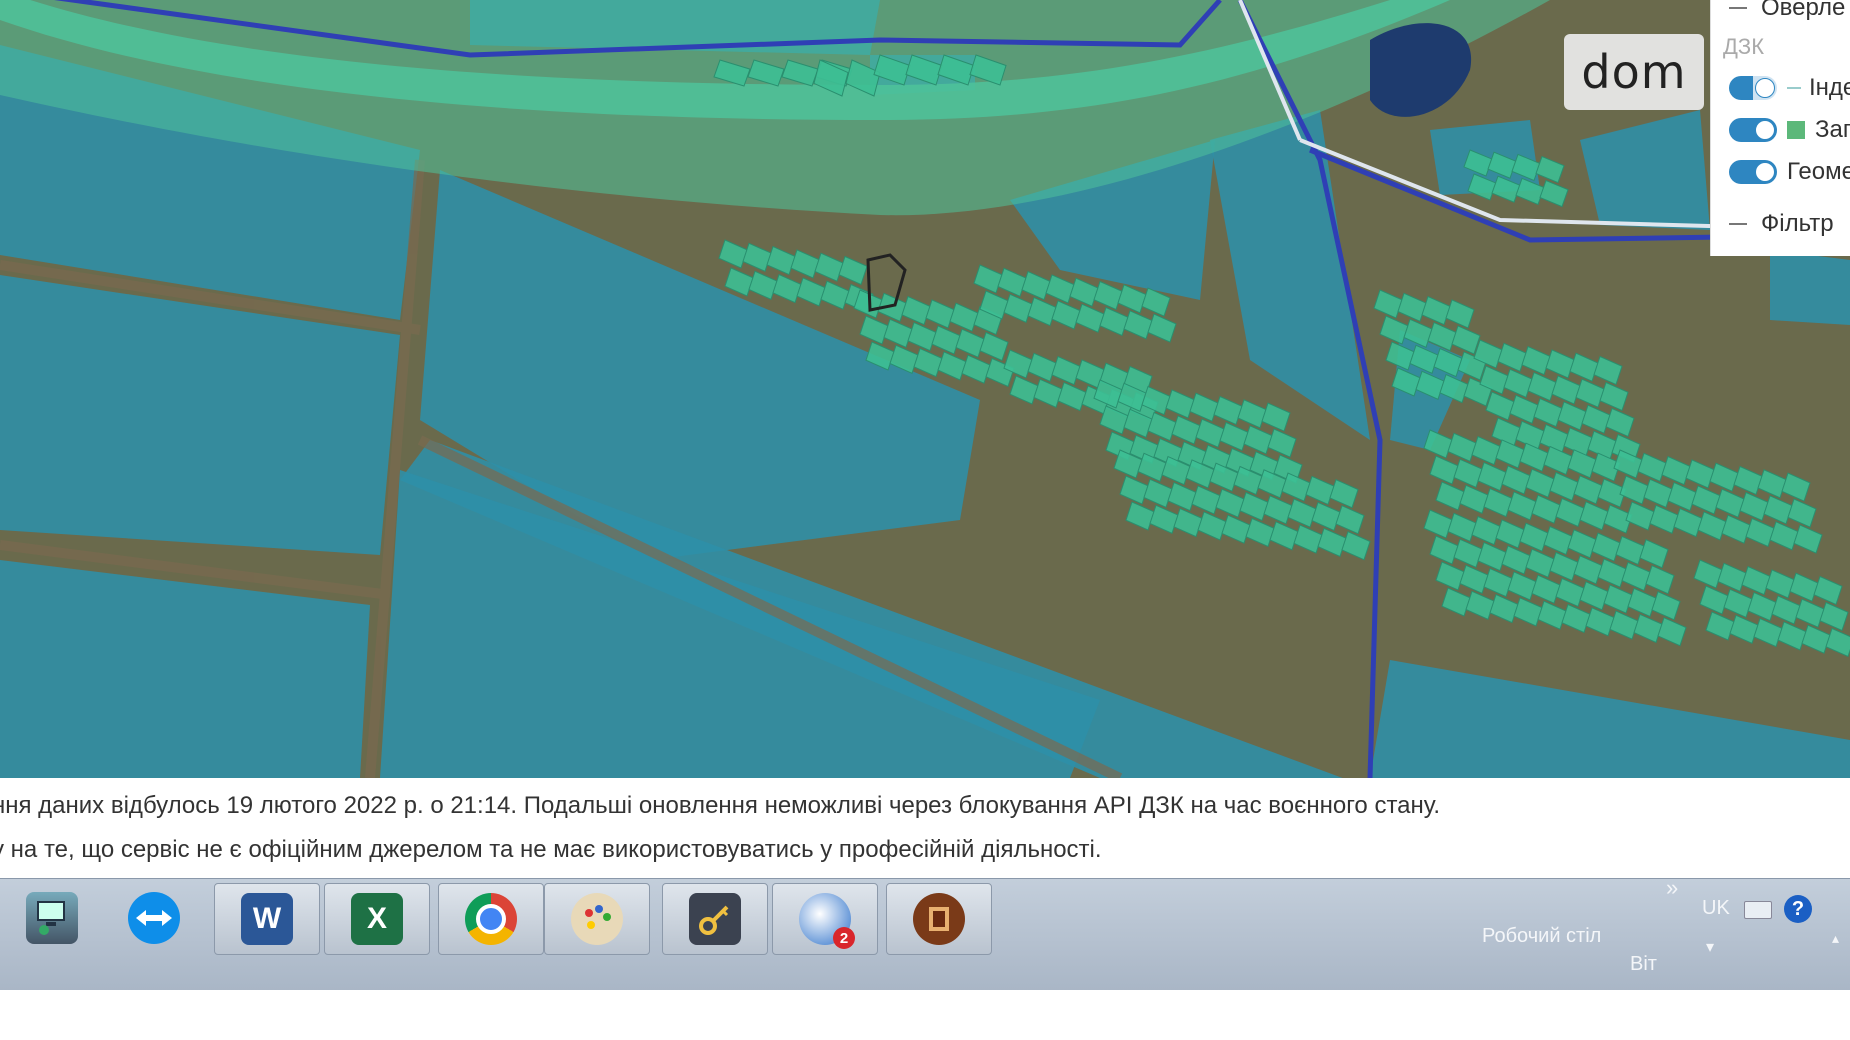  What do you see at coordinates (52, 918) in the screenshot?
I see `taskbar-network-app` at bounding box center [52, 918].